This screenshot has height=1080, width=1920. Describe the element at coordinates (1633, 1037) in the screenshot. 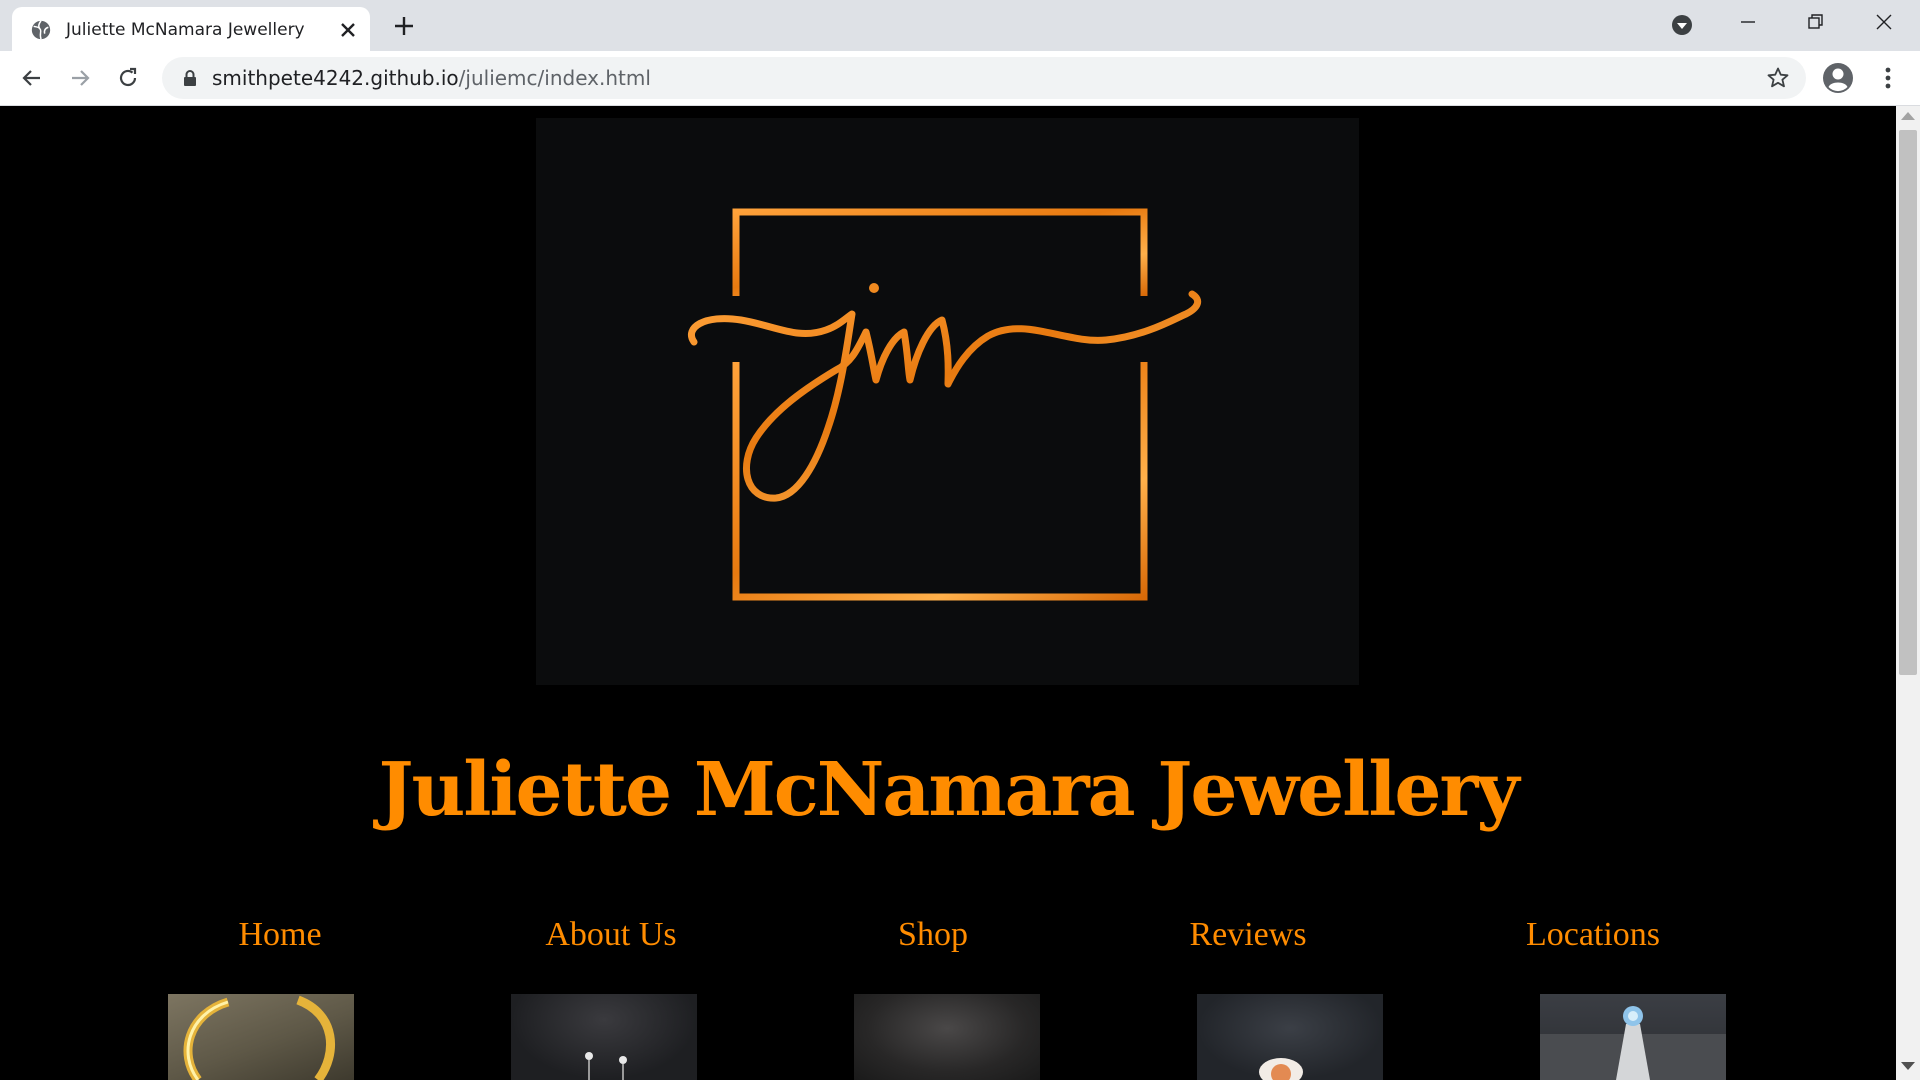

I see `product-thumbnail-locations` at that location.